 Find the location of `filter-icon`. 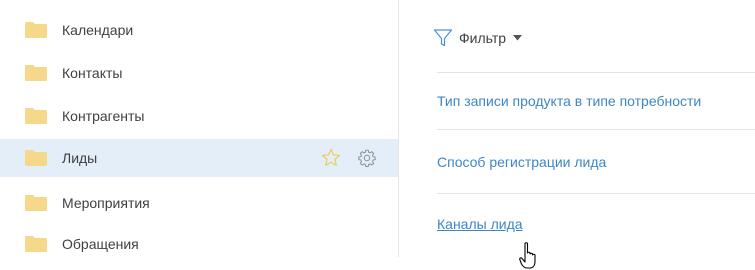

filter-icon is located at coordinates (443, 38).